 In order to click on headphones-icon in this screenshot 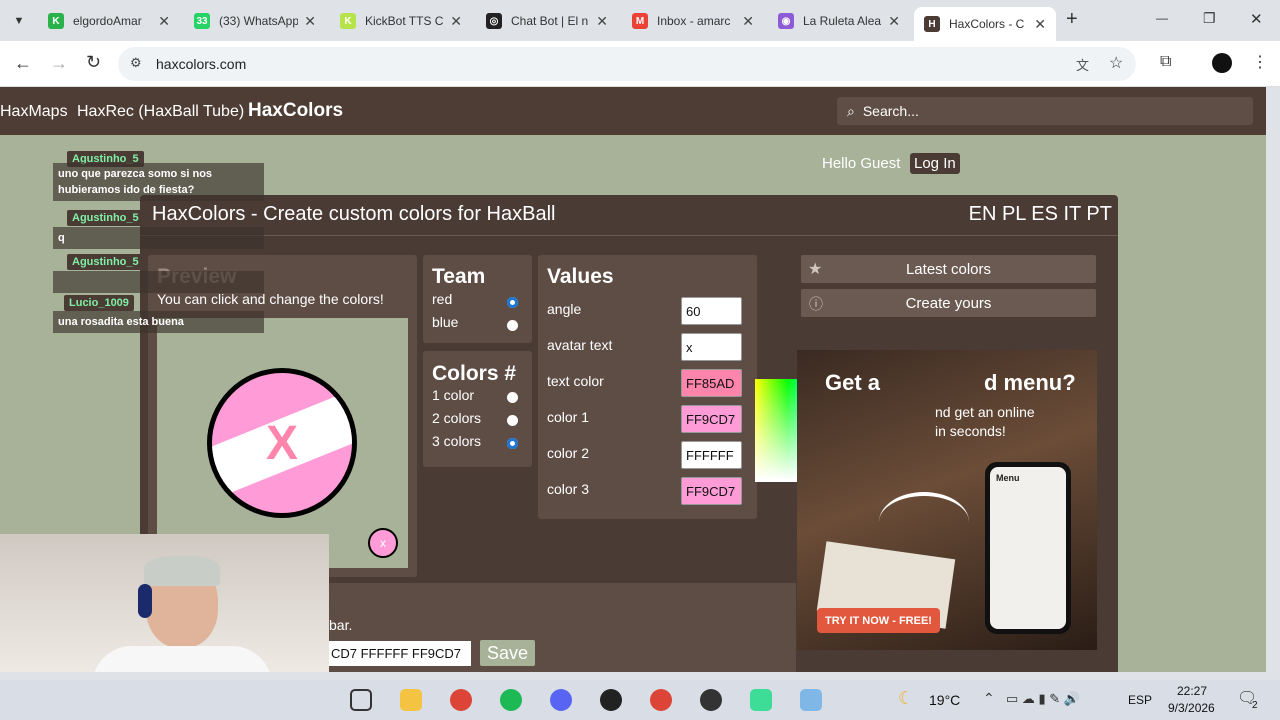, I will do `click(145, 601)`.